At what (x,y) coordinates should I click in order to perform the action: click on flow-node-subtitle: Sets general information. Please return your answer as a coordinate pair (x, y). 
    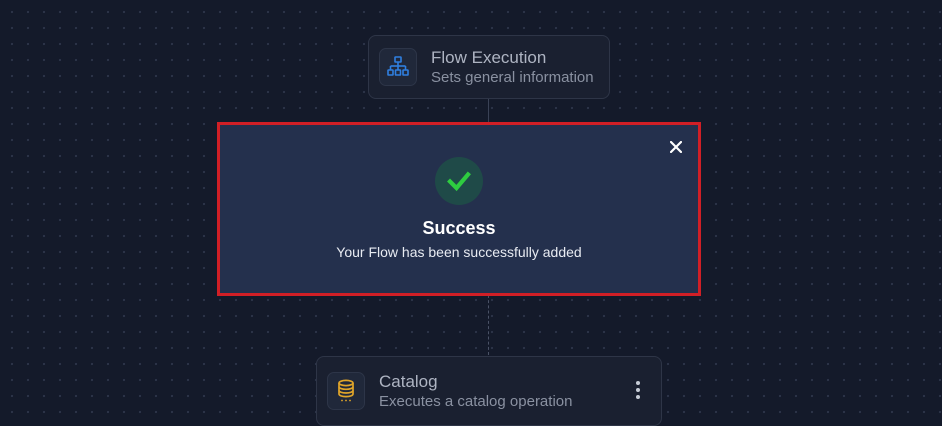
    Looking at the image, I should click on (512, 77).